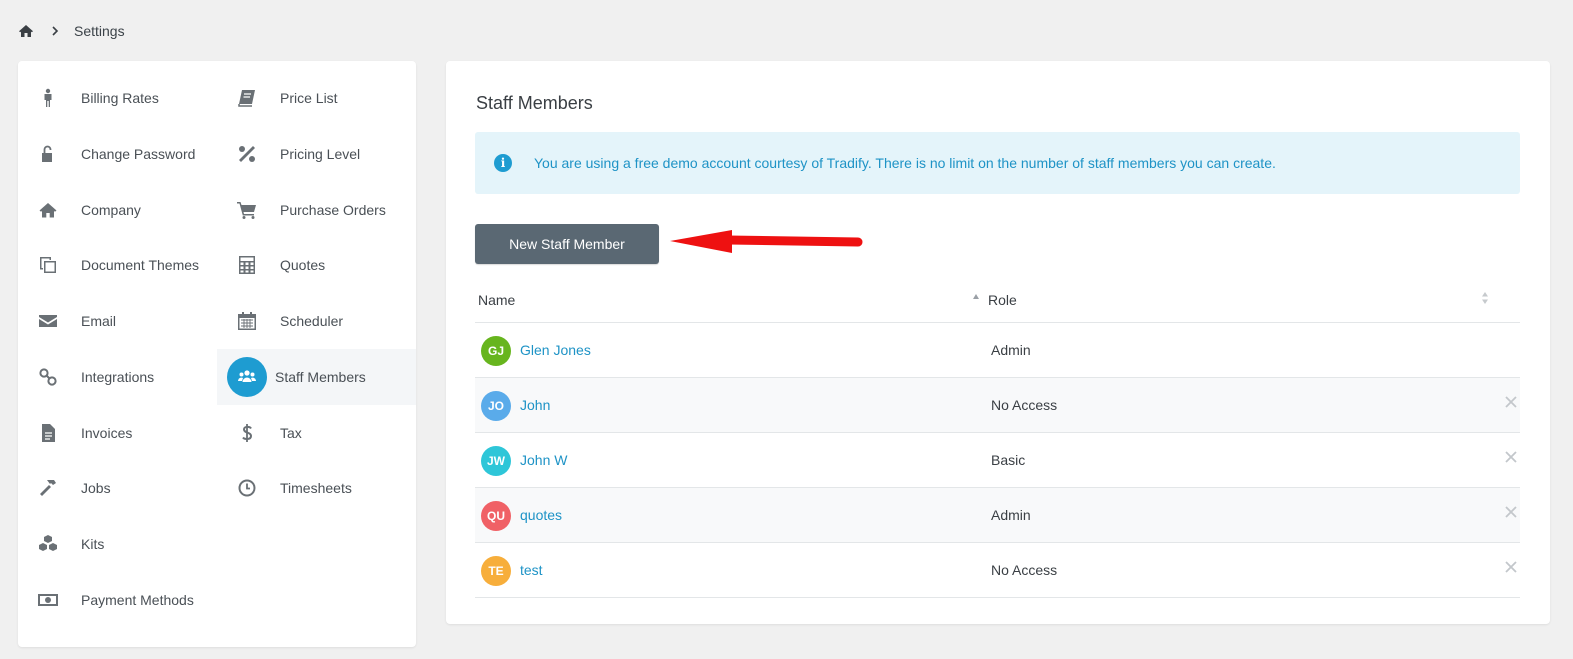 The height and width of the screenshot is (659, 1573). What do you see at coordinates (48, 600) in the screenshot?
I see `money-icon` at bounding box center [48, 600].